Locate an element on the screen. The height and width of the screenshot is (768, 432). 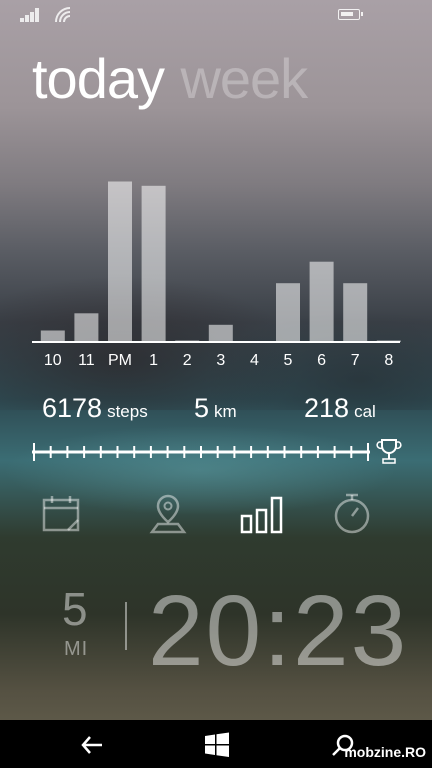
status-bar is located at coordinates (216, 15).